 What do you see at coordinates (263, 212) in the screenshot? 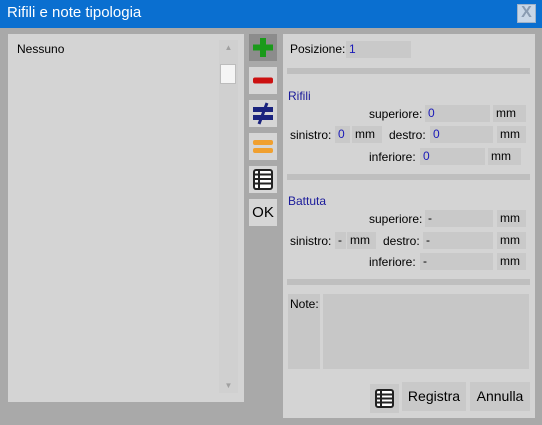
I see `ok-button: OK` at bounding box center [263, 212].